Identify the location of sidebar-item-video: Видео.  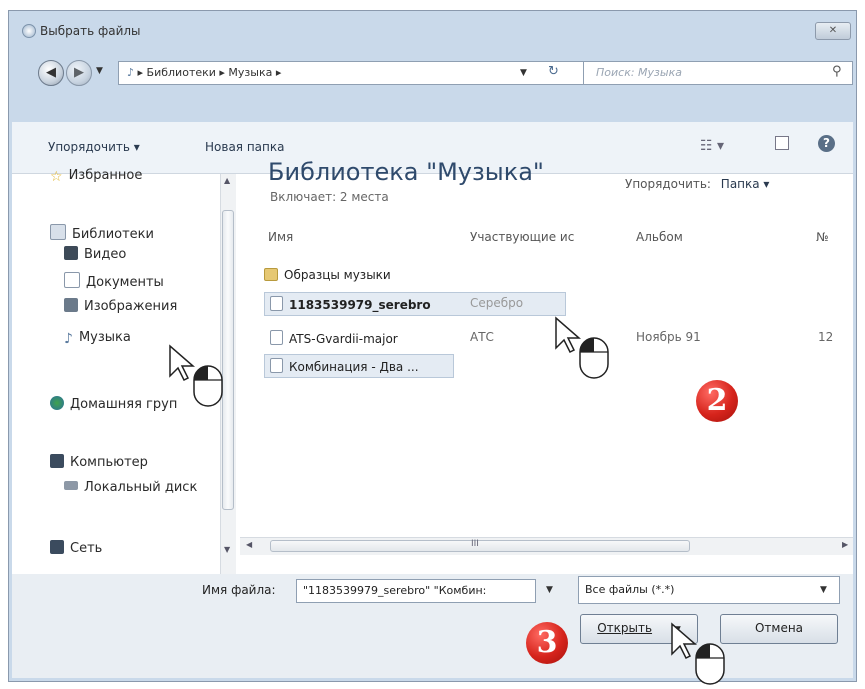
(95, 254).